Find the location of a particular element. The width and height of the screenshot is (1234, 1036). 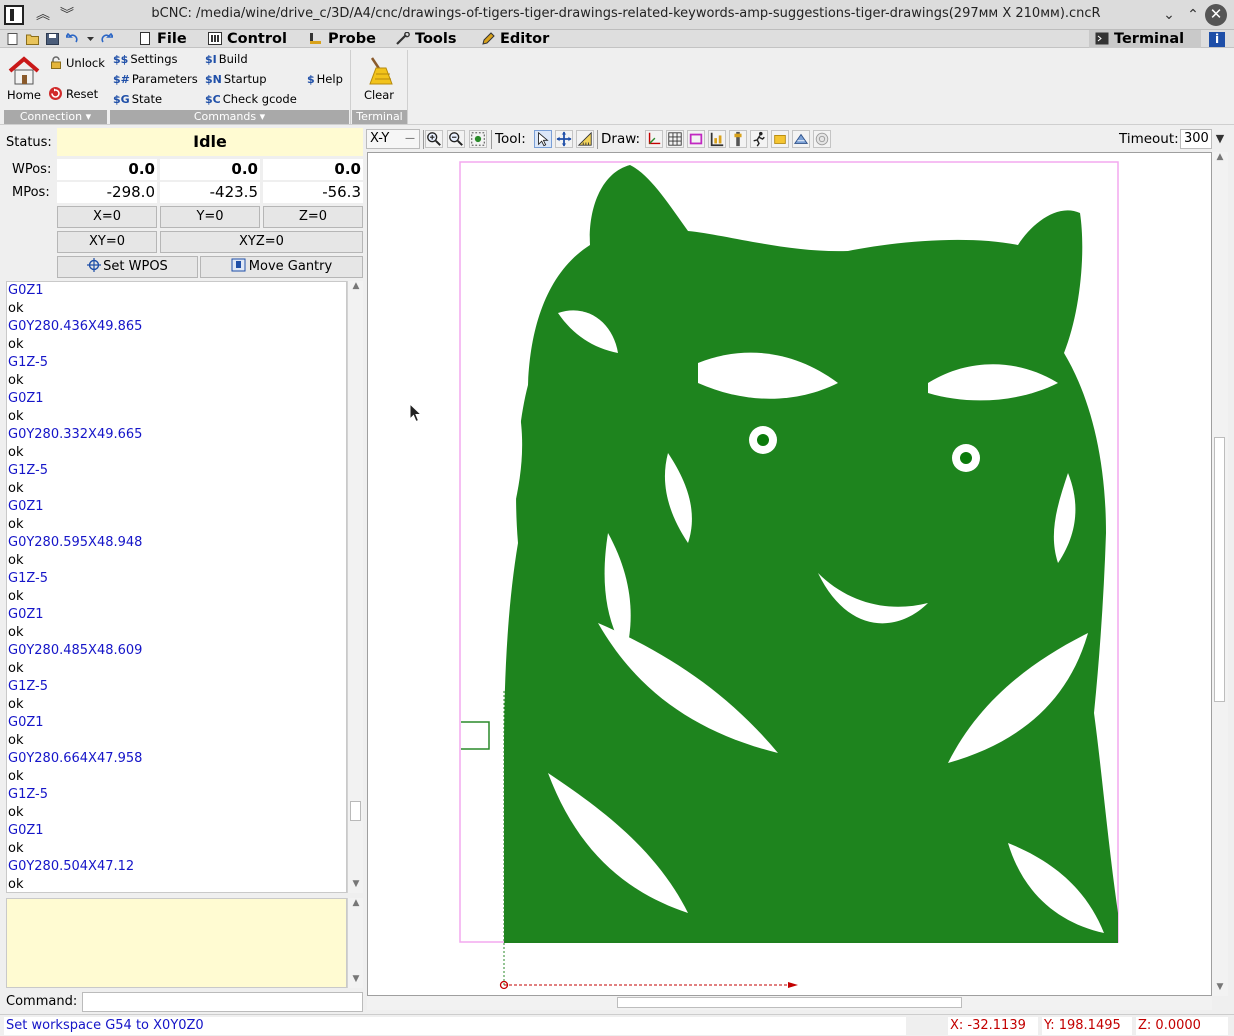

paths-icon is located at coordinates (780, 139).